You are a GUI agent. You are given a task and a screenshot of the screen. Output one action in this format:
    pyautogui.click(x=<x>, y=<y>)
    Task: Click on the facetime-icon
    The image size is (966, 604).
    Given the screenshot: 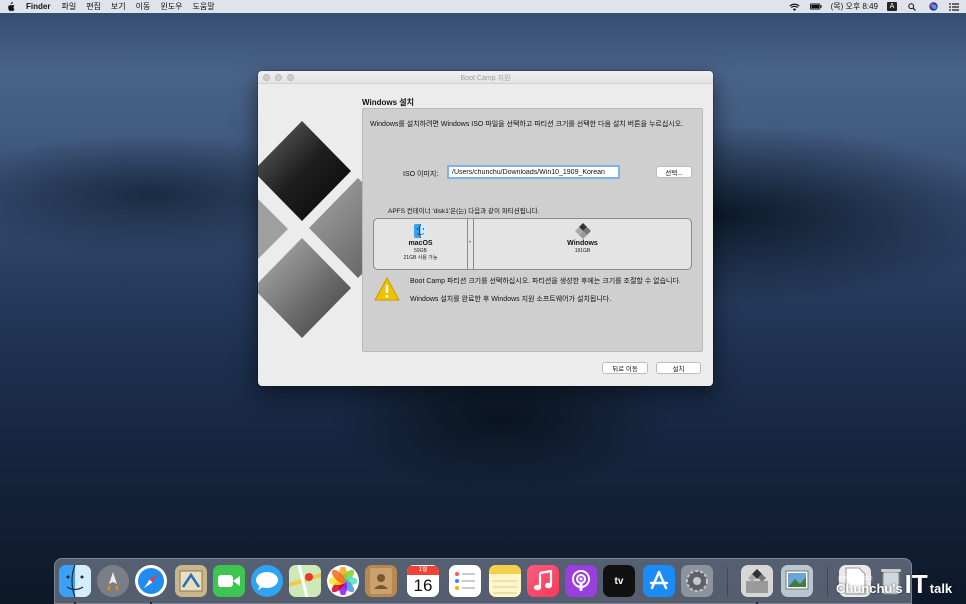 What is the action you would take?
    pyautogui.click(x=229, y=581)
    